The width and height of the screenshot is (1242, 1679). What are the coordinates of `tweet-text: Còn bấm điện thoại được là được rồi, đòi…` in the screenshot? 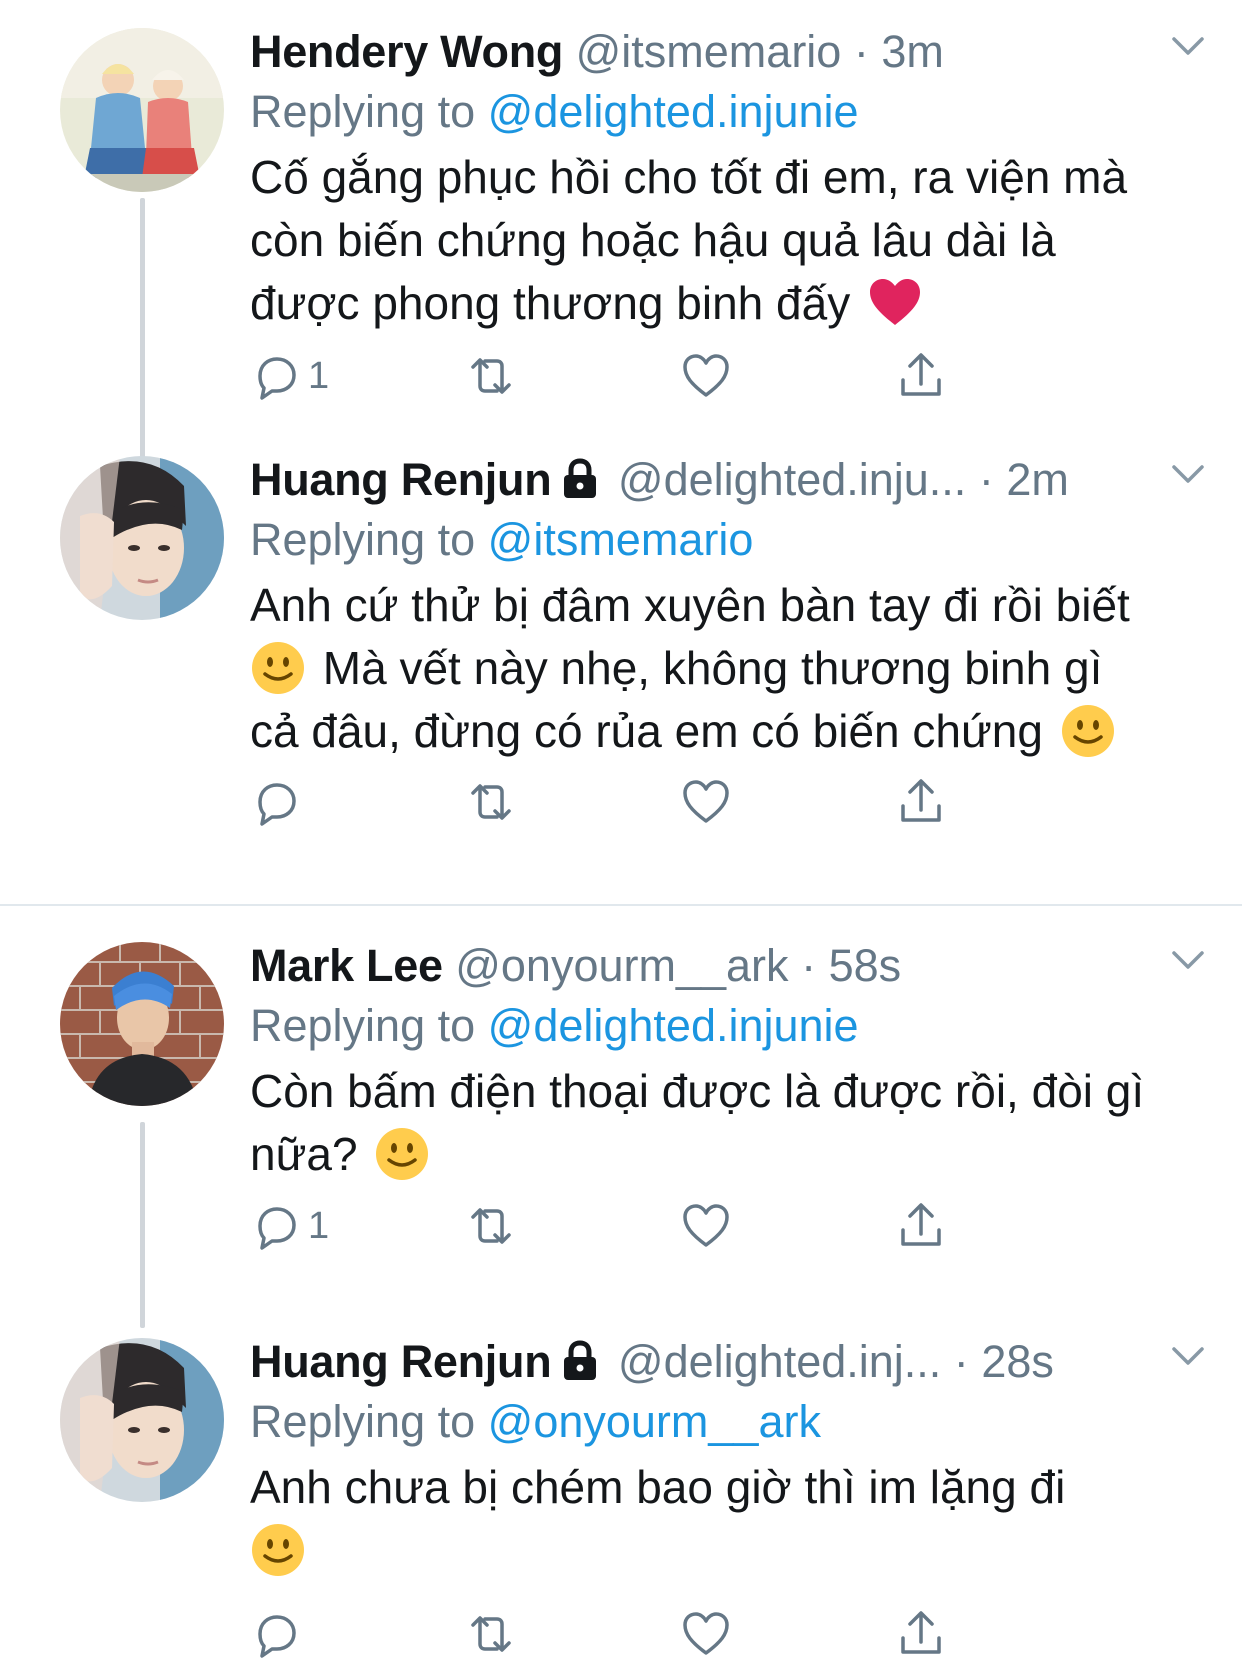 It's located at (725, 1123).